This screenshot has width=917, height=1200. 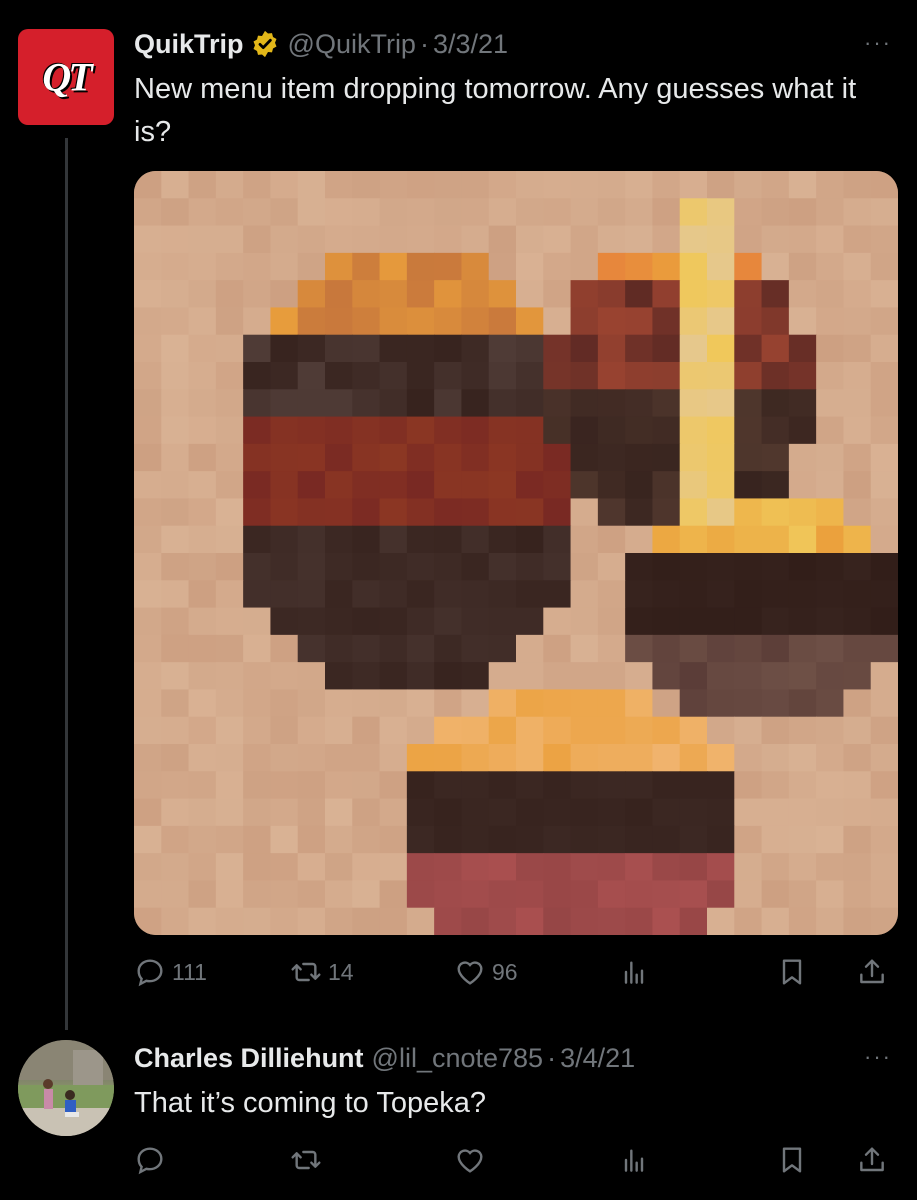 I want to click on retweet-button: 14, so click(x=322, y=972).